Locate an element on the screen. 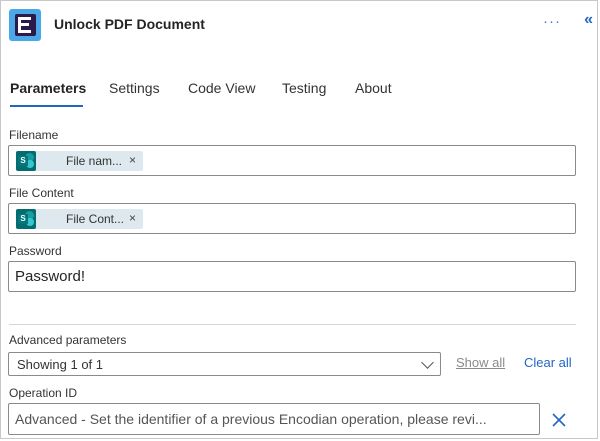  filename-label: Filename is located at coordinates (34, 135).